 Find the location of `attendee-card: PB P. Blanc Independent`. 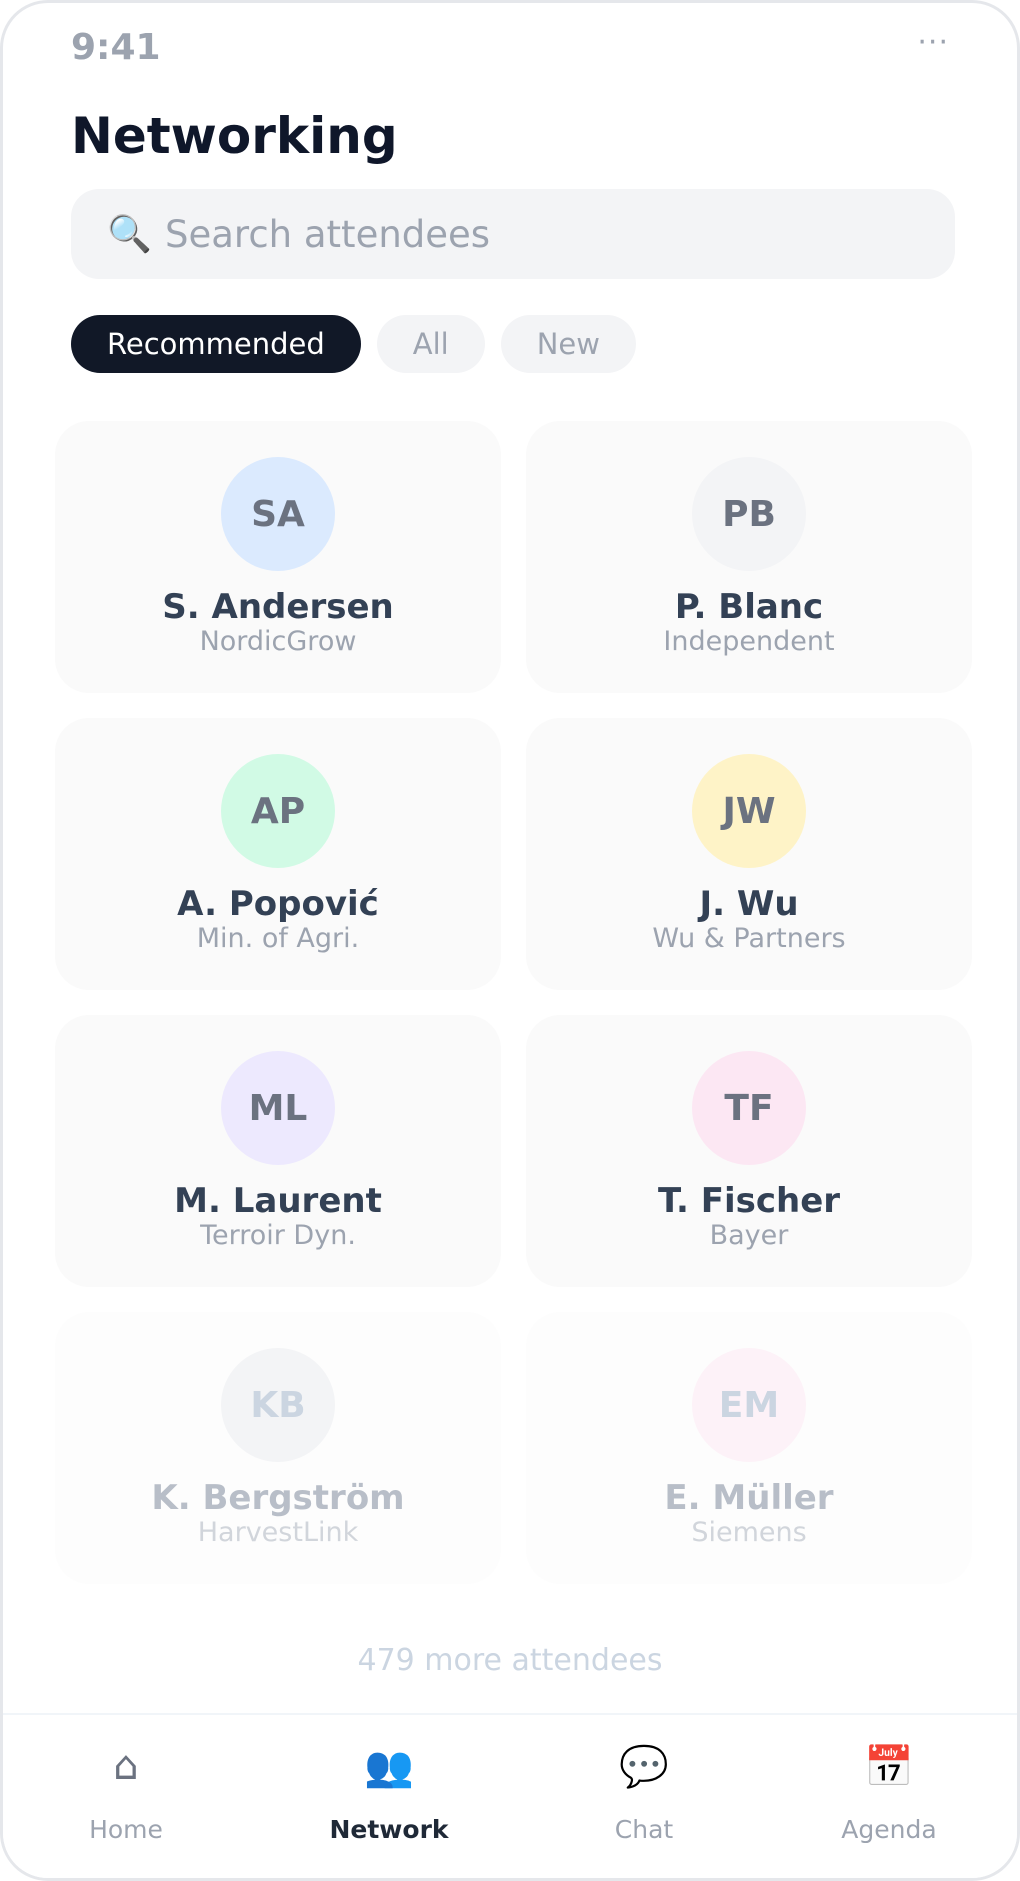

attendee-card: PB P. Blanc Independent is located at coordinates (749, 557).